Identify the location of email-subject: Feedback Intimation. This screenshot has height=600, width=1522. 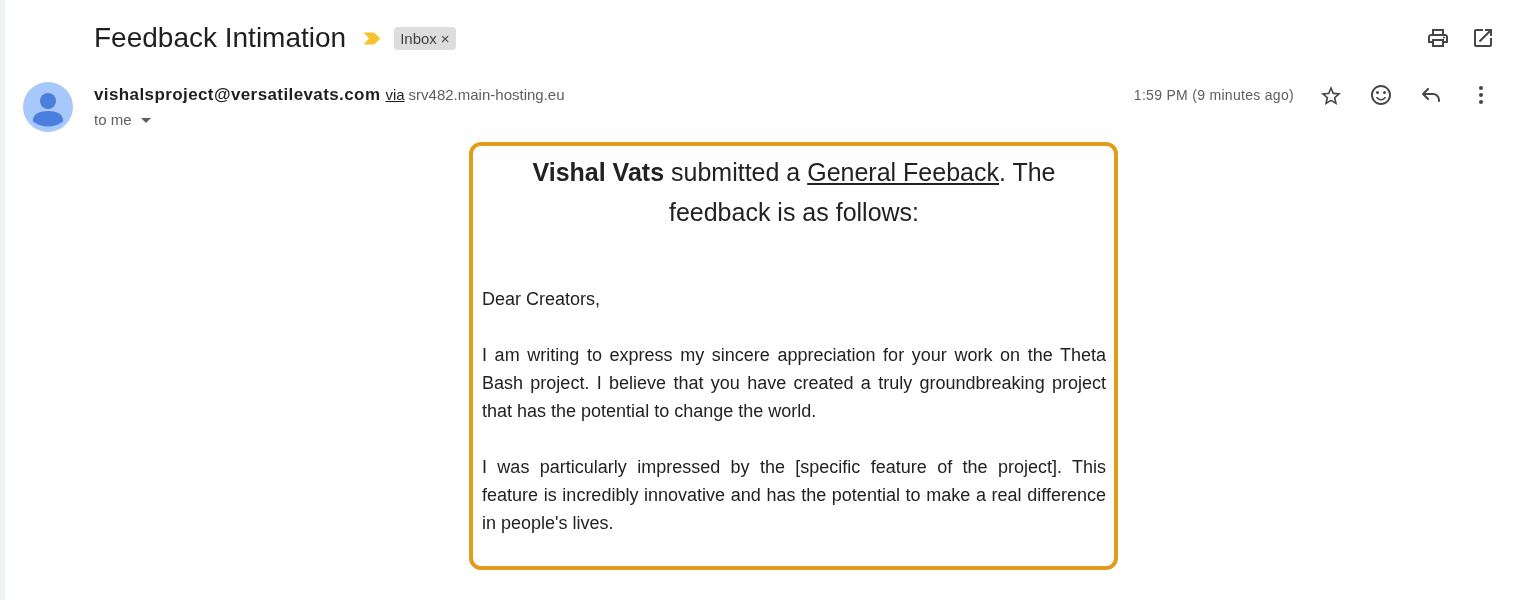
(220, 38).